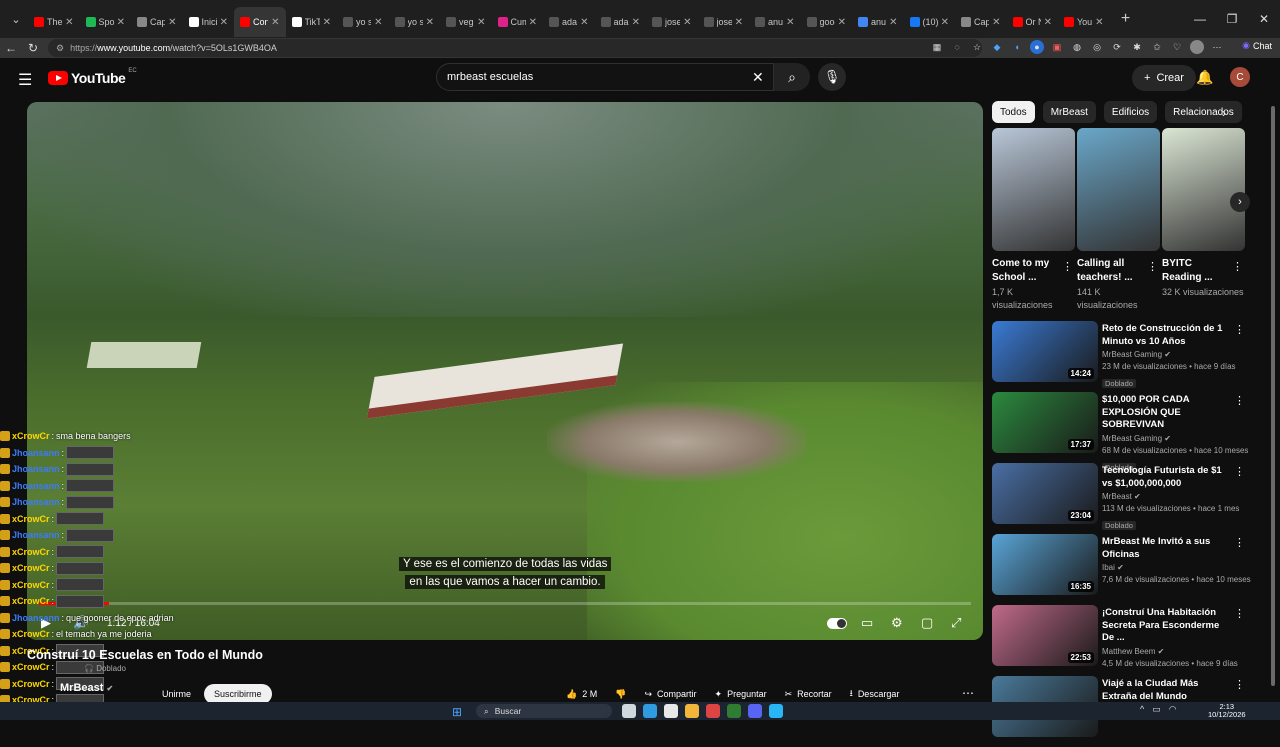 This screenshot has width=1280, height=747. What do you see at coordinates (25, 80) in the screenshot?
I see `hamburger-menu-icon: ☰` at bounding box center [25, 80].